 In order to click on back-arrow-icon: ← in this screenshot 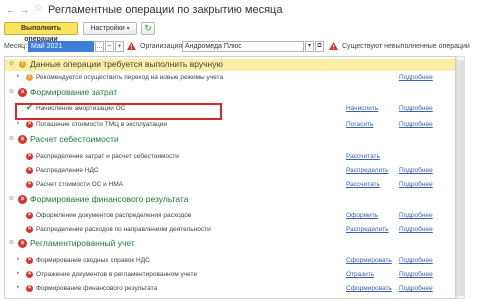, I will do `click(10, 10)`.